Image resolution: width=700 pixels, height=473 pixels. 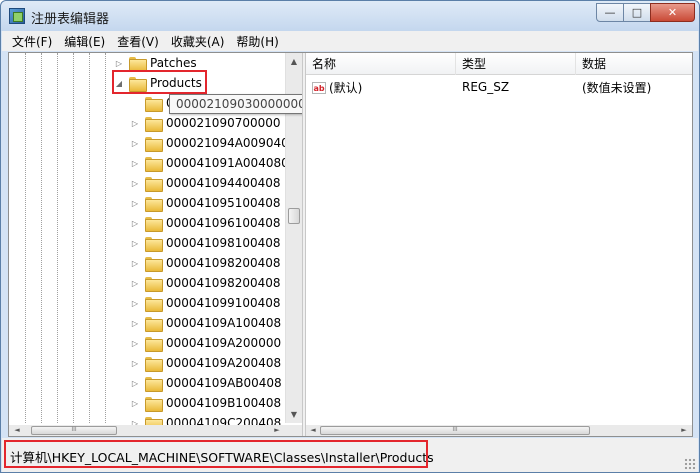 I want to click on value-name-cell: ab (默认), so click(x=381, y=87).